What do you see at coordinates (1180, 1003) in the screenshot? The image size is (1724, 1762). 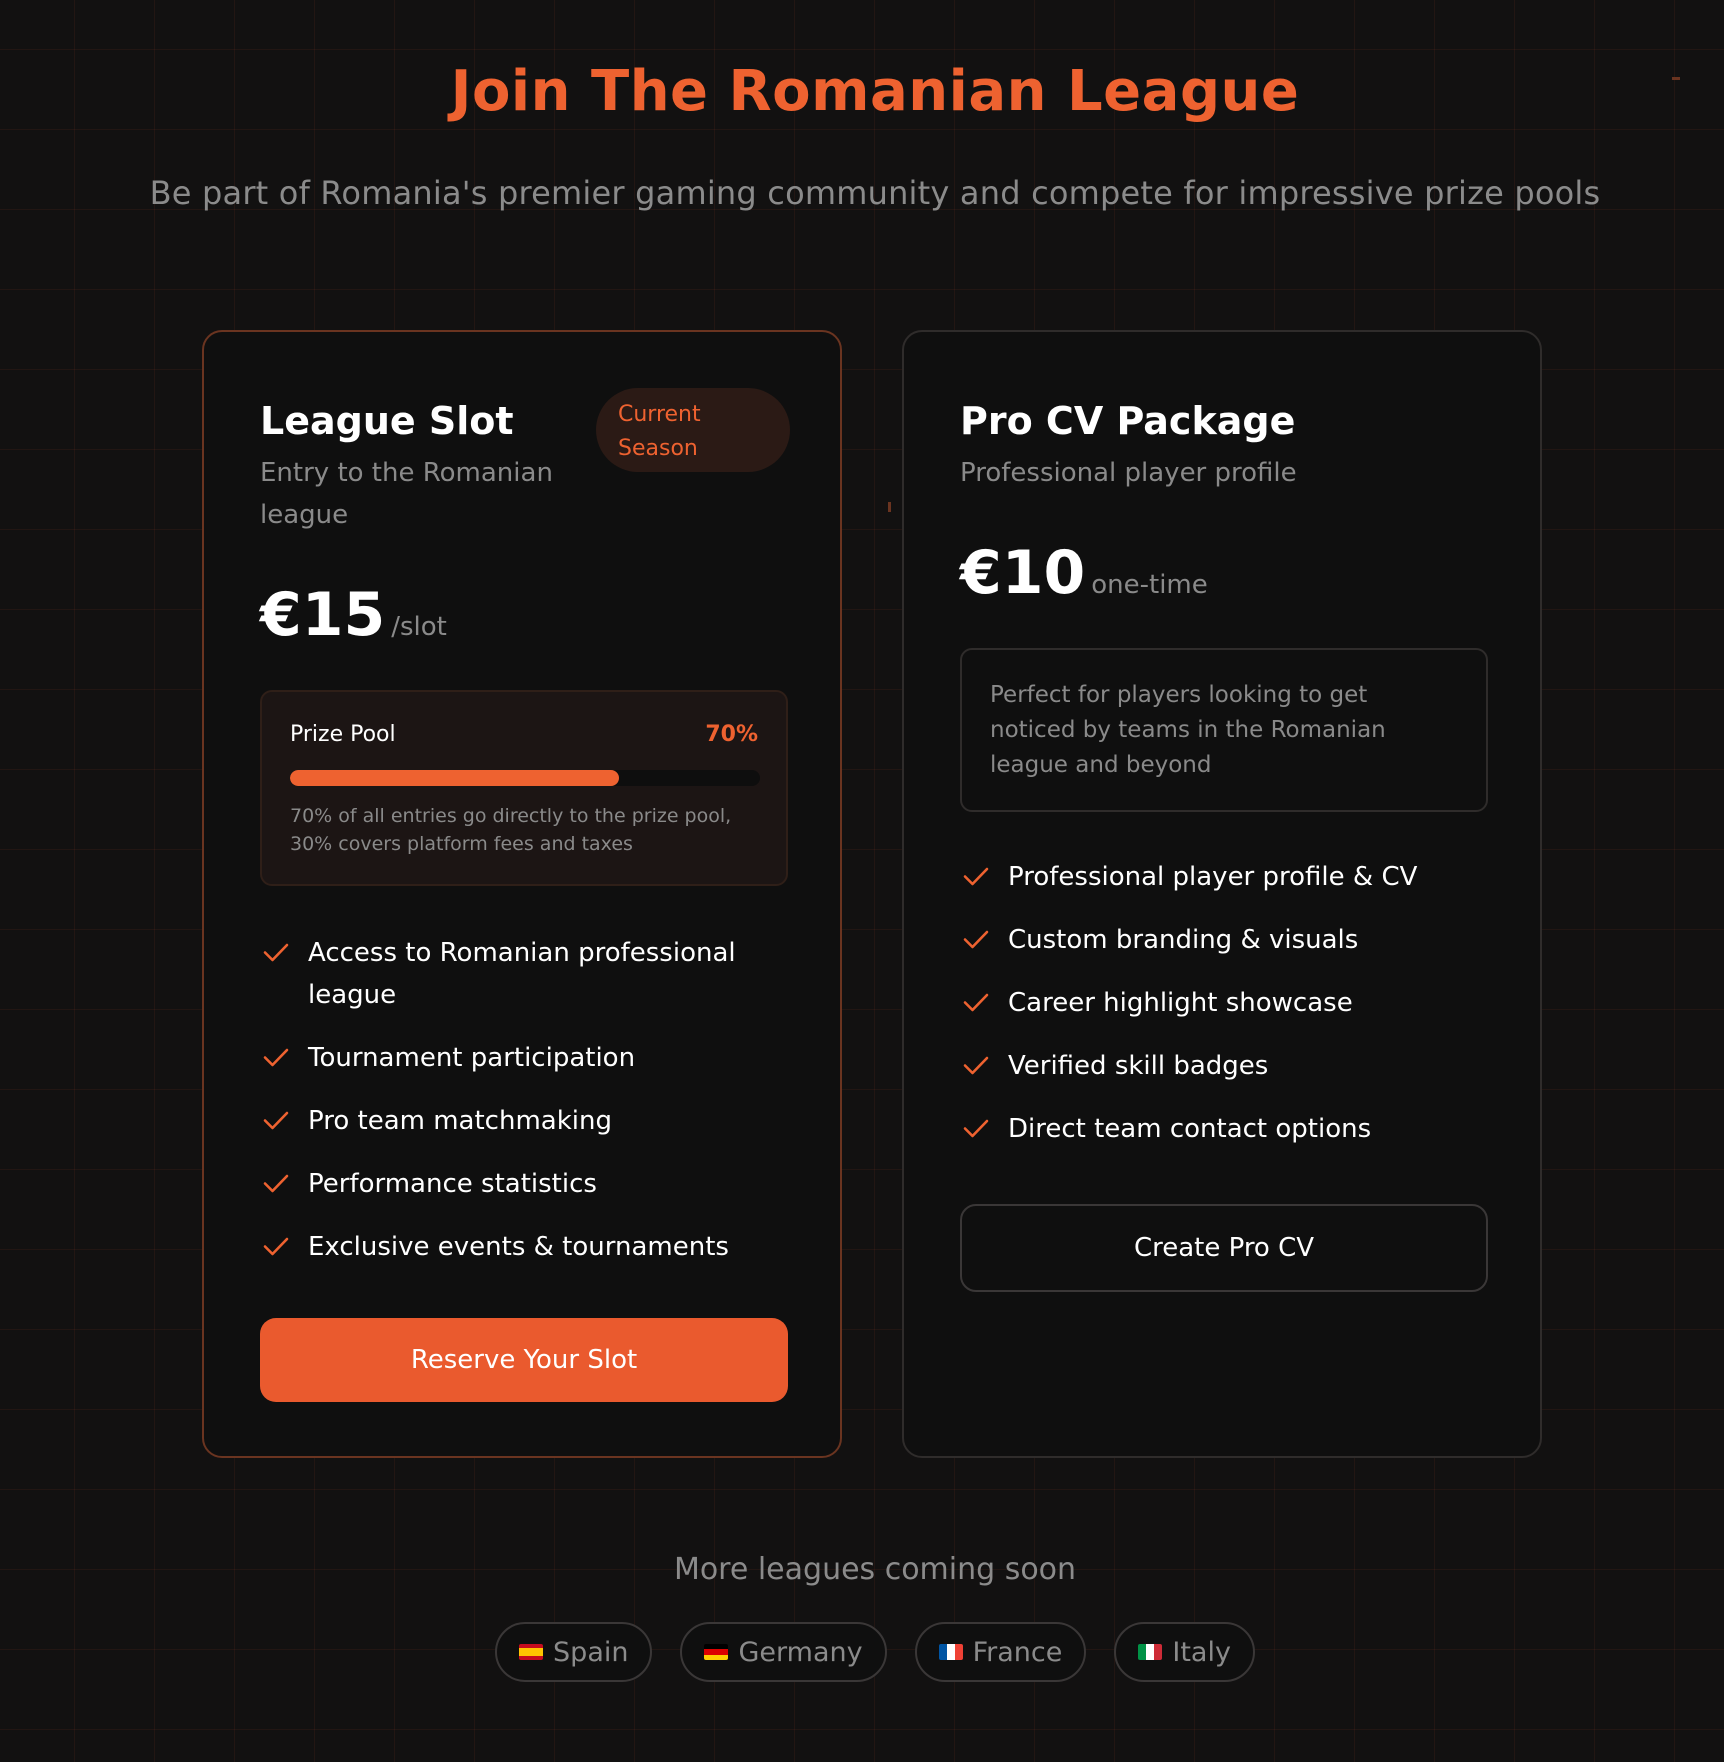 I see `feature-text: Career highlight showcase` at bounding box center [1180, 1003].